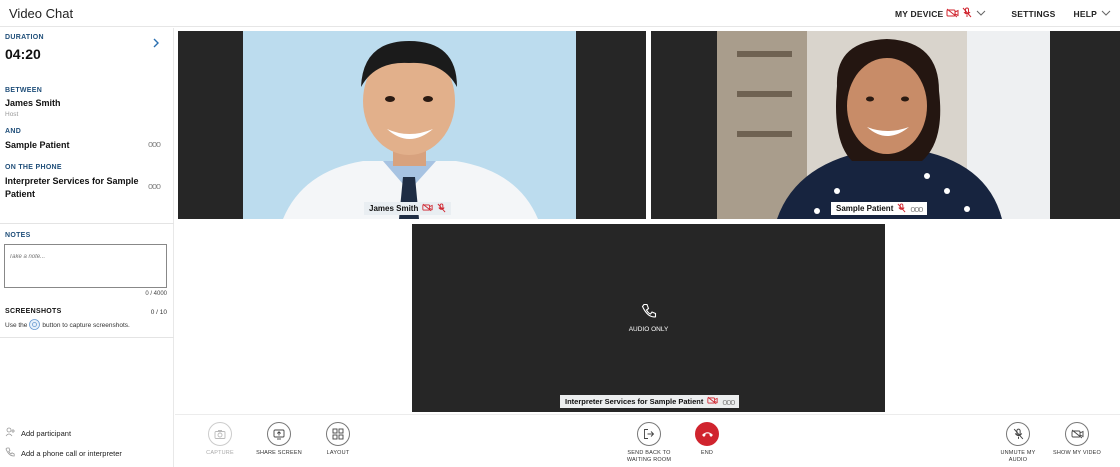 The width and height of the screenshot is (1120, 467). What do you see at coordinates (338, 453) in the screenshot?
I see `layout-label: LAYOUT` at bounding box center [338, 453].